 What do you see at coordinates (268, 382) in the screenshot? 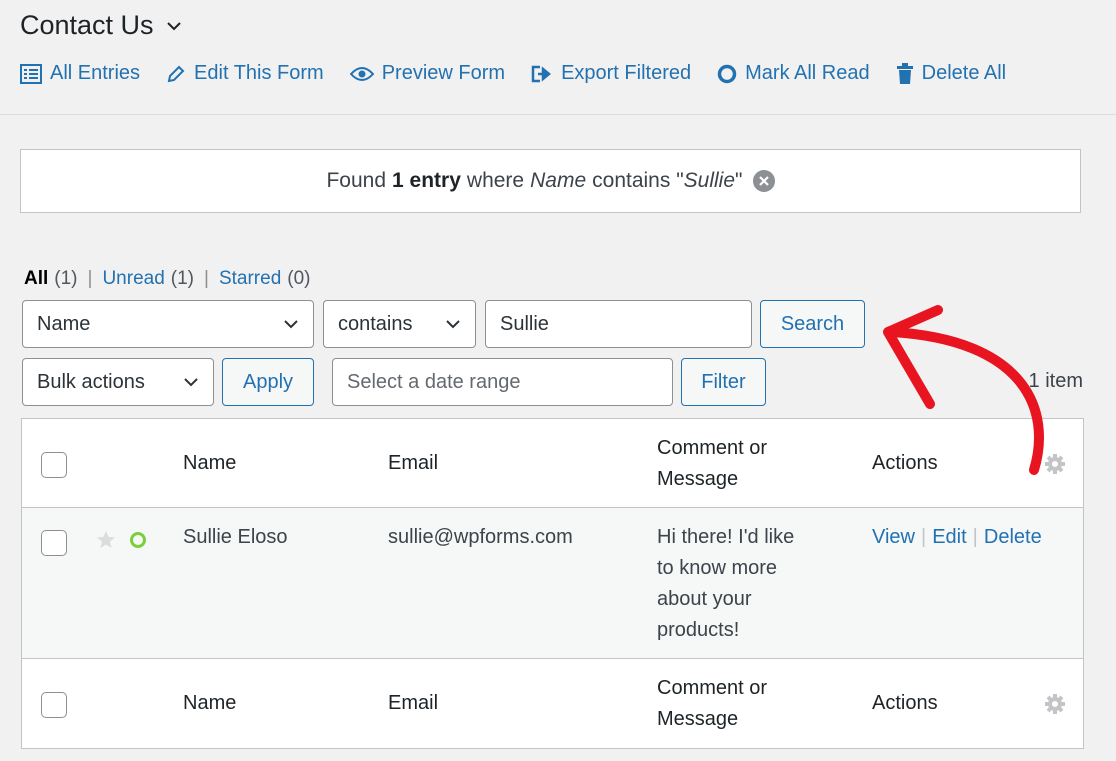
I see `apply-button: Apply` at bounding box center [268, 382].